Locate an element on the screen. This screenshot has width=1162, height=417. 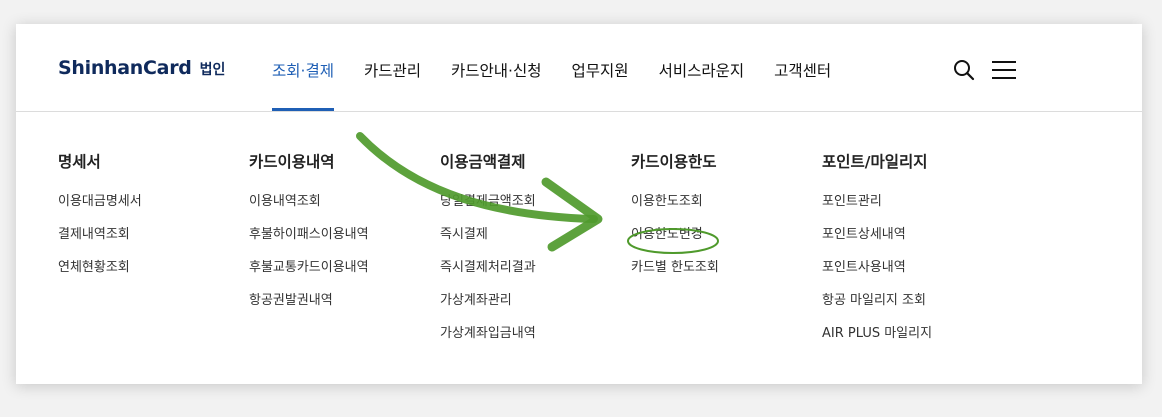
menu-item: 당일결제금액조회 is located at coordinates (488, 208).